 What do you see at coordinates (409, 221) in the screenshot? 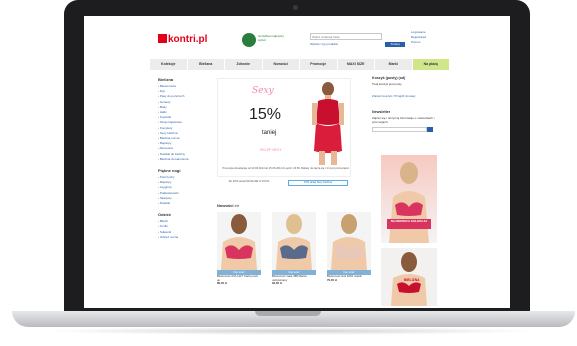
I see `ad1-caption: NAJNOWSZA KOLEKCJA` at bounding box center [409, 221].